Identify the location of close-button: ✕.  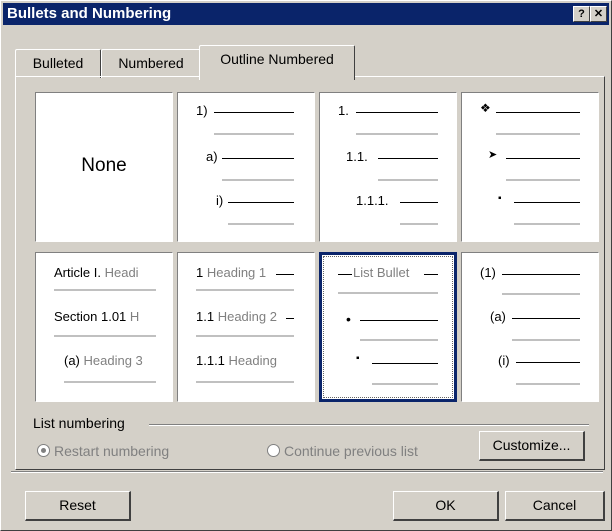
(598, 14).